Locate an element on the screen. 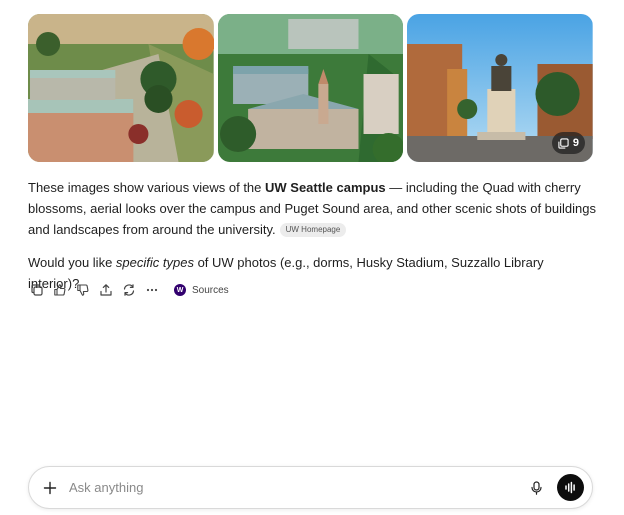 Image resolution: width=624 pixels, height=515 pixels. copy-button is located at coordinates (37, 290).